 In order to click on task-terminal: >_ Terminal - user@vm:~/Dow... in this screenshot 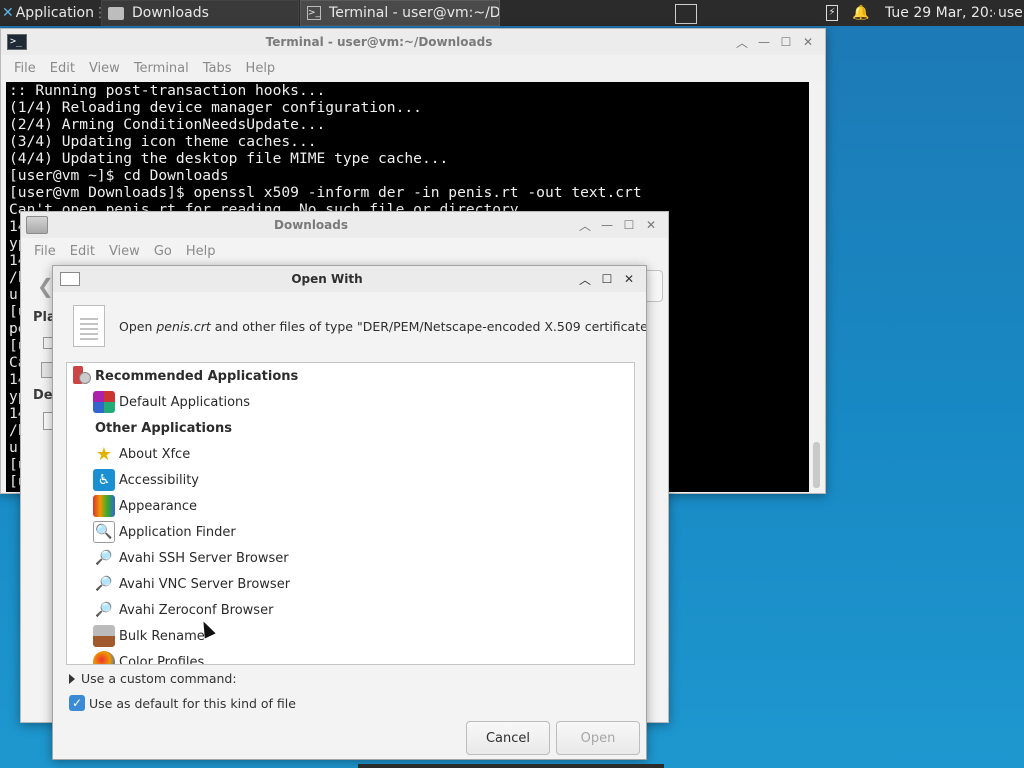, I will do `click(400, 13)`.